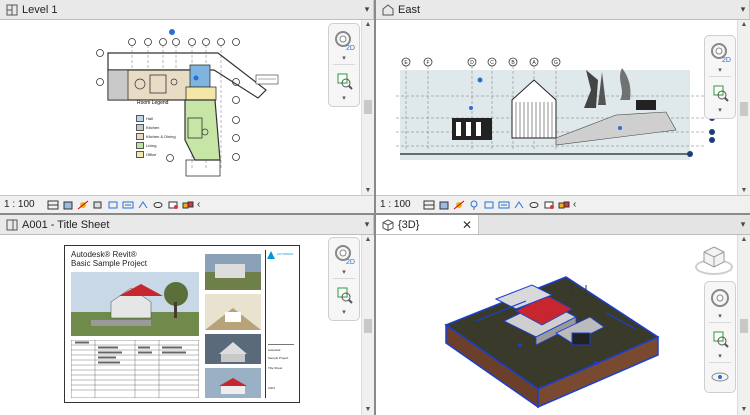 This screenshot has width=750, height=415. Describe the element at coordinates (427, 224) in the screenshot. I see `tab-3d: {3D} ✕` at that location.